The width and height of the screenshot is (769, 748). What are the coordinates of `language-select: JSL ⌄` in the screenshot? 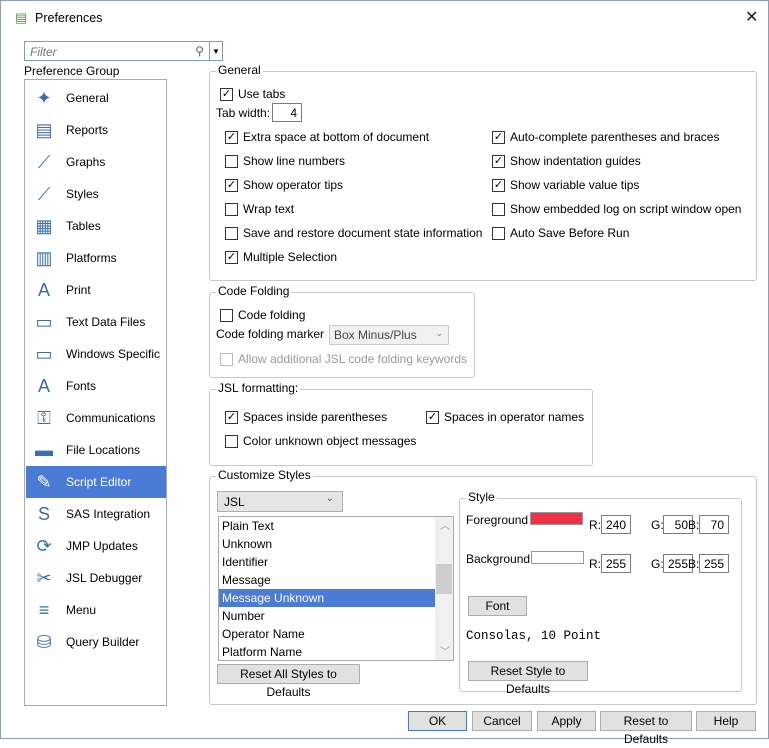 It's located at (280, 501).